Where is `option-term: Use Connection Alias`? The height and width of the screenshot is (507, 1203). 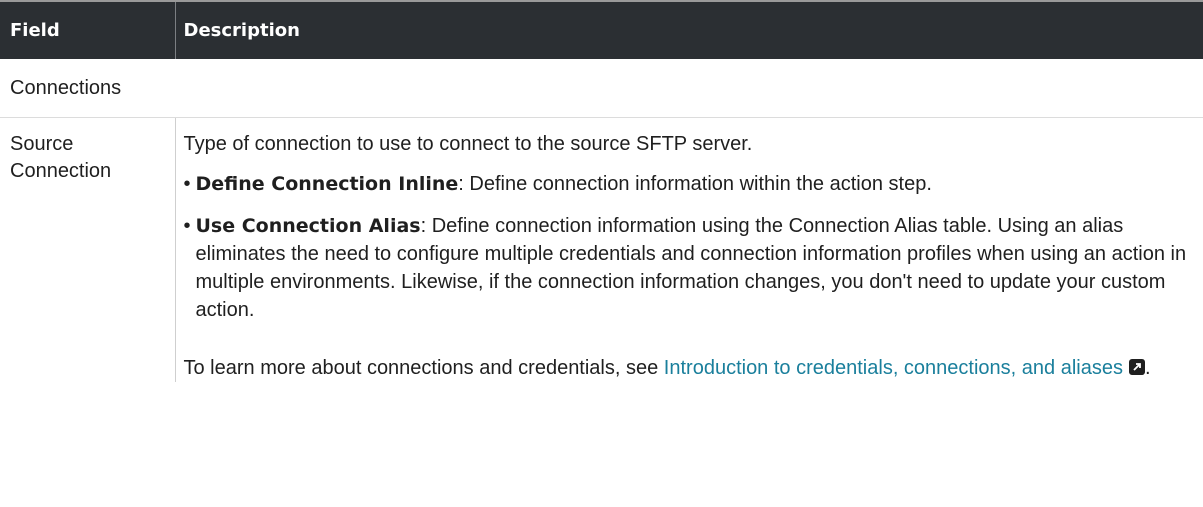 option-term: Use Connection Alias is located at coordinates (308, 226).